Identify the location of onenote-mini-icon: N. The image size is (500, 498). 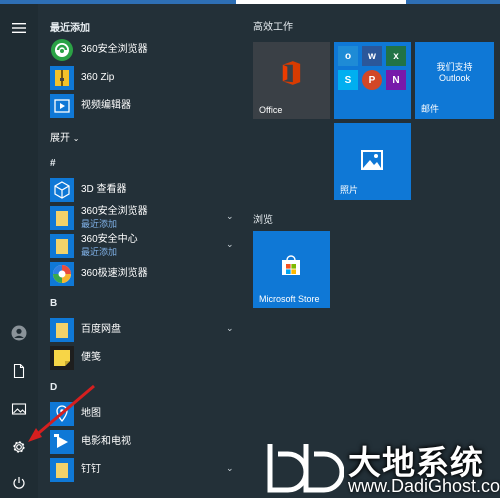
(396, 80).